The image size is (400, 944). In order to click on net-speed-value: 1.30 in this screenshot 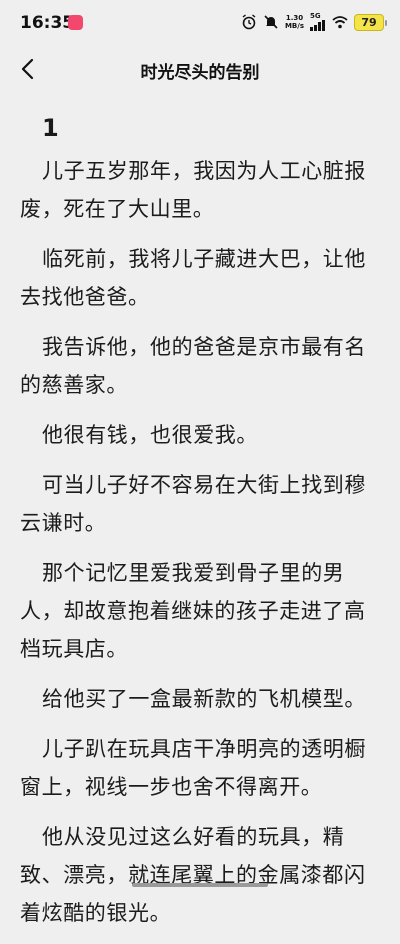, I will do `click(294, 18)`.